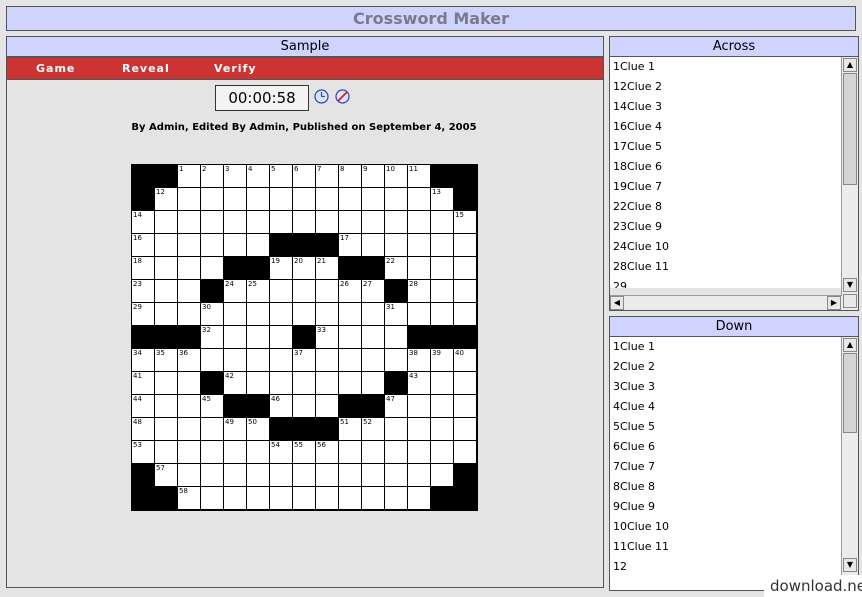 This screenshot has height=597, width=862. What do you see at coordinates (166, 475) in the screenshot?
I see `grid-cell: 57` at bounding box center [166, 475].